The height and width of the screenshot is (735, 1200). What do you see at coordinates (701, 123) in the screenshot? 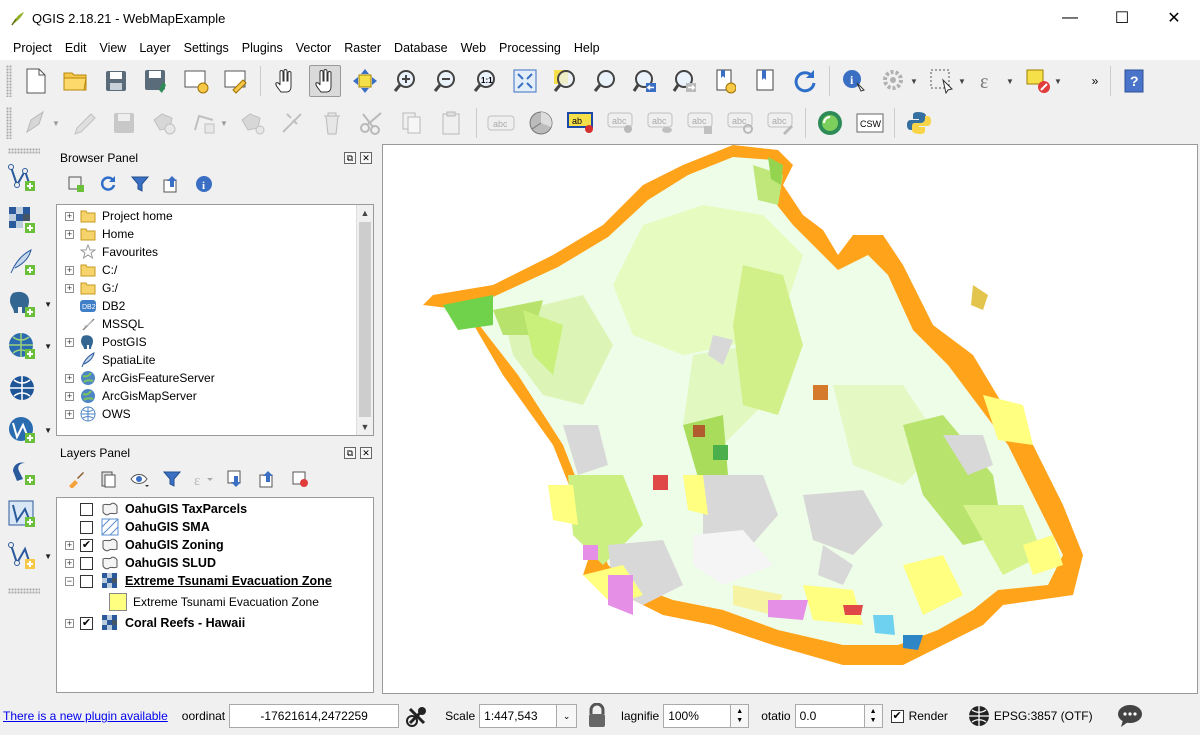
I see `rotate-label-icon: abc` at bounding box center [701, 123].